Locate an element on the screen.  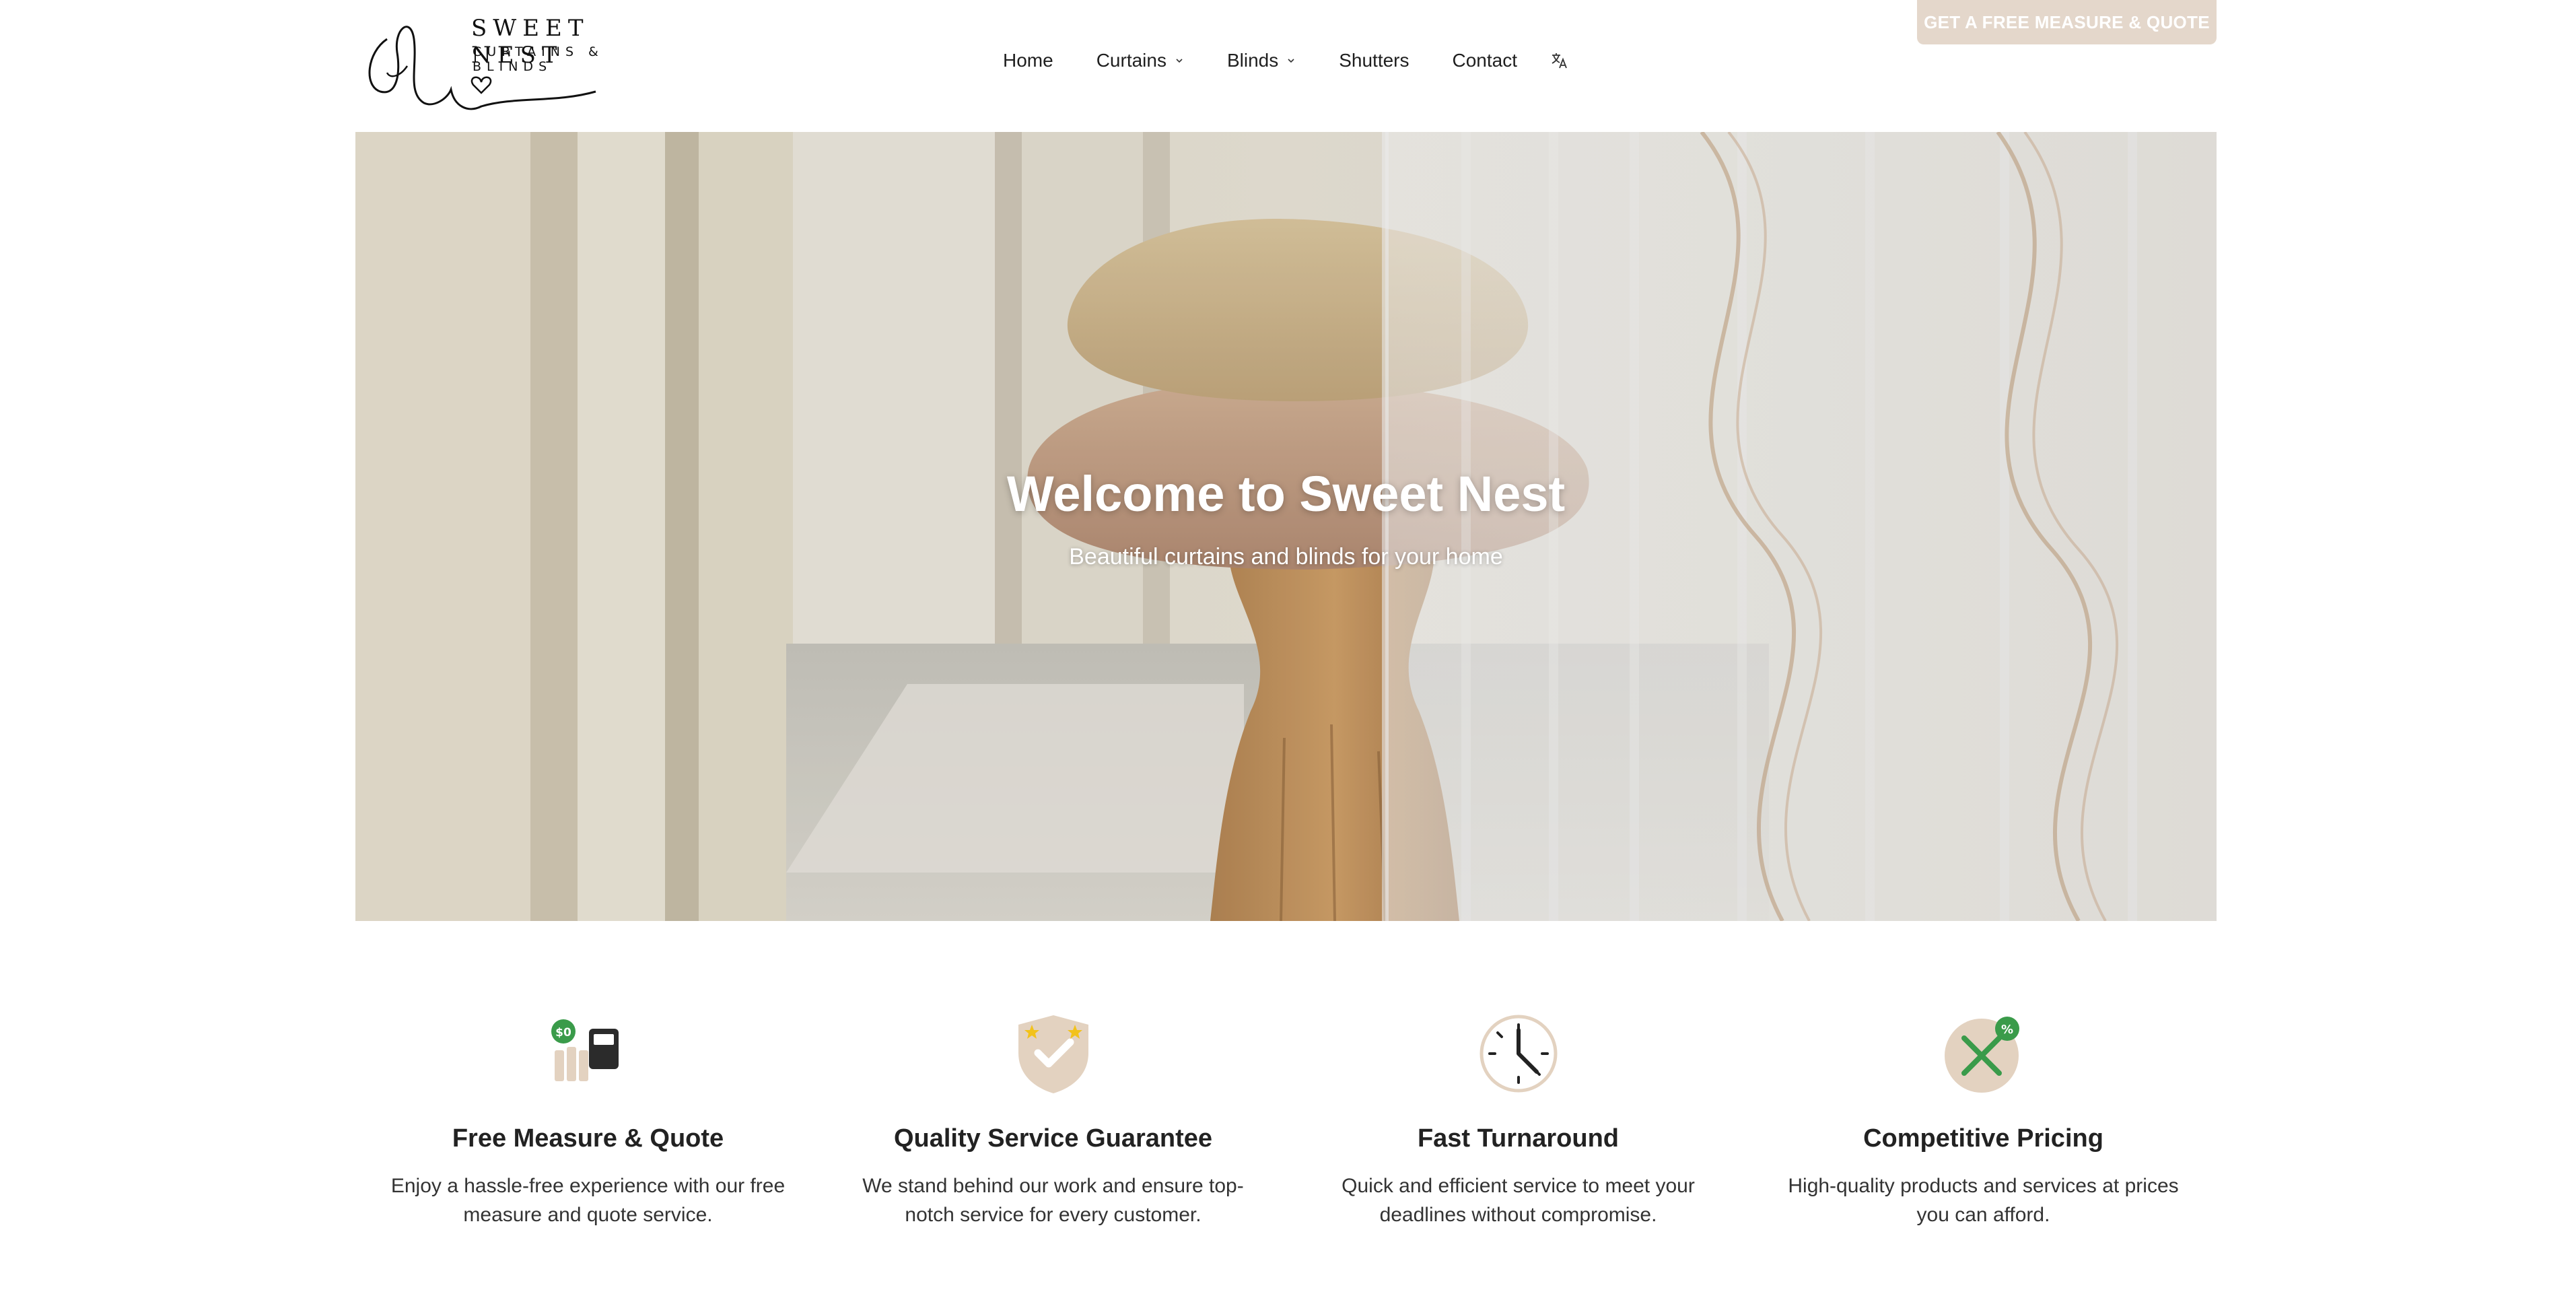
logo-tagline: CURTAINS & BLINDS is located at coordinates (538, 59).